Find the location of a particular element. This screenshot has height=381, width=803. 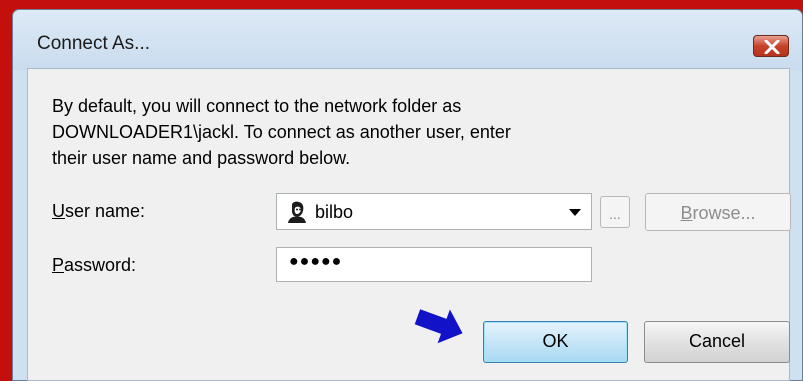

password-label-accel: P is located at coordinates (58, 265).